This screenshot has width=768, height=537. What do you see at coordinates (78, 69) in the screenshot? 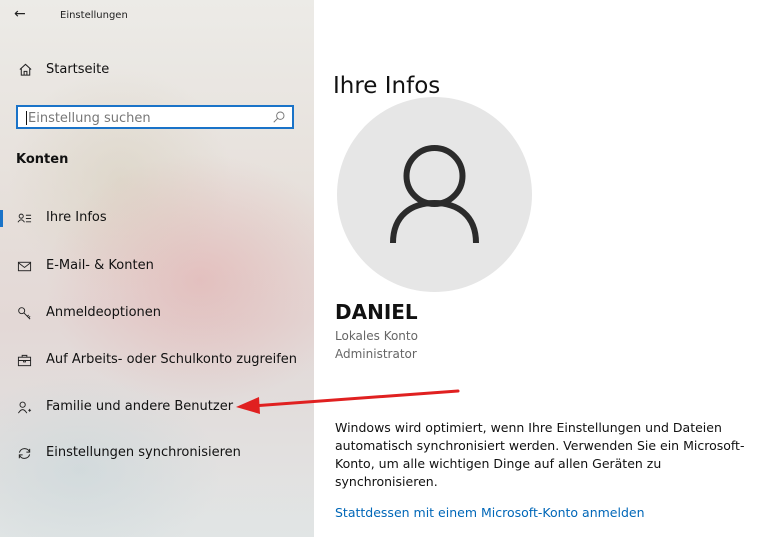
I see `home-label: Startseite` at bounding box center [78, 69].